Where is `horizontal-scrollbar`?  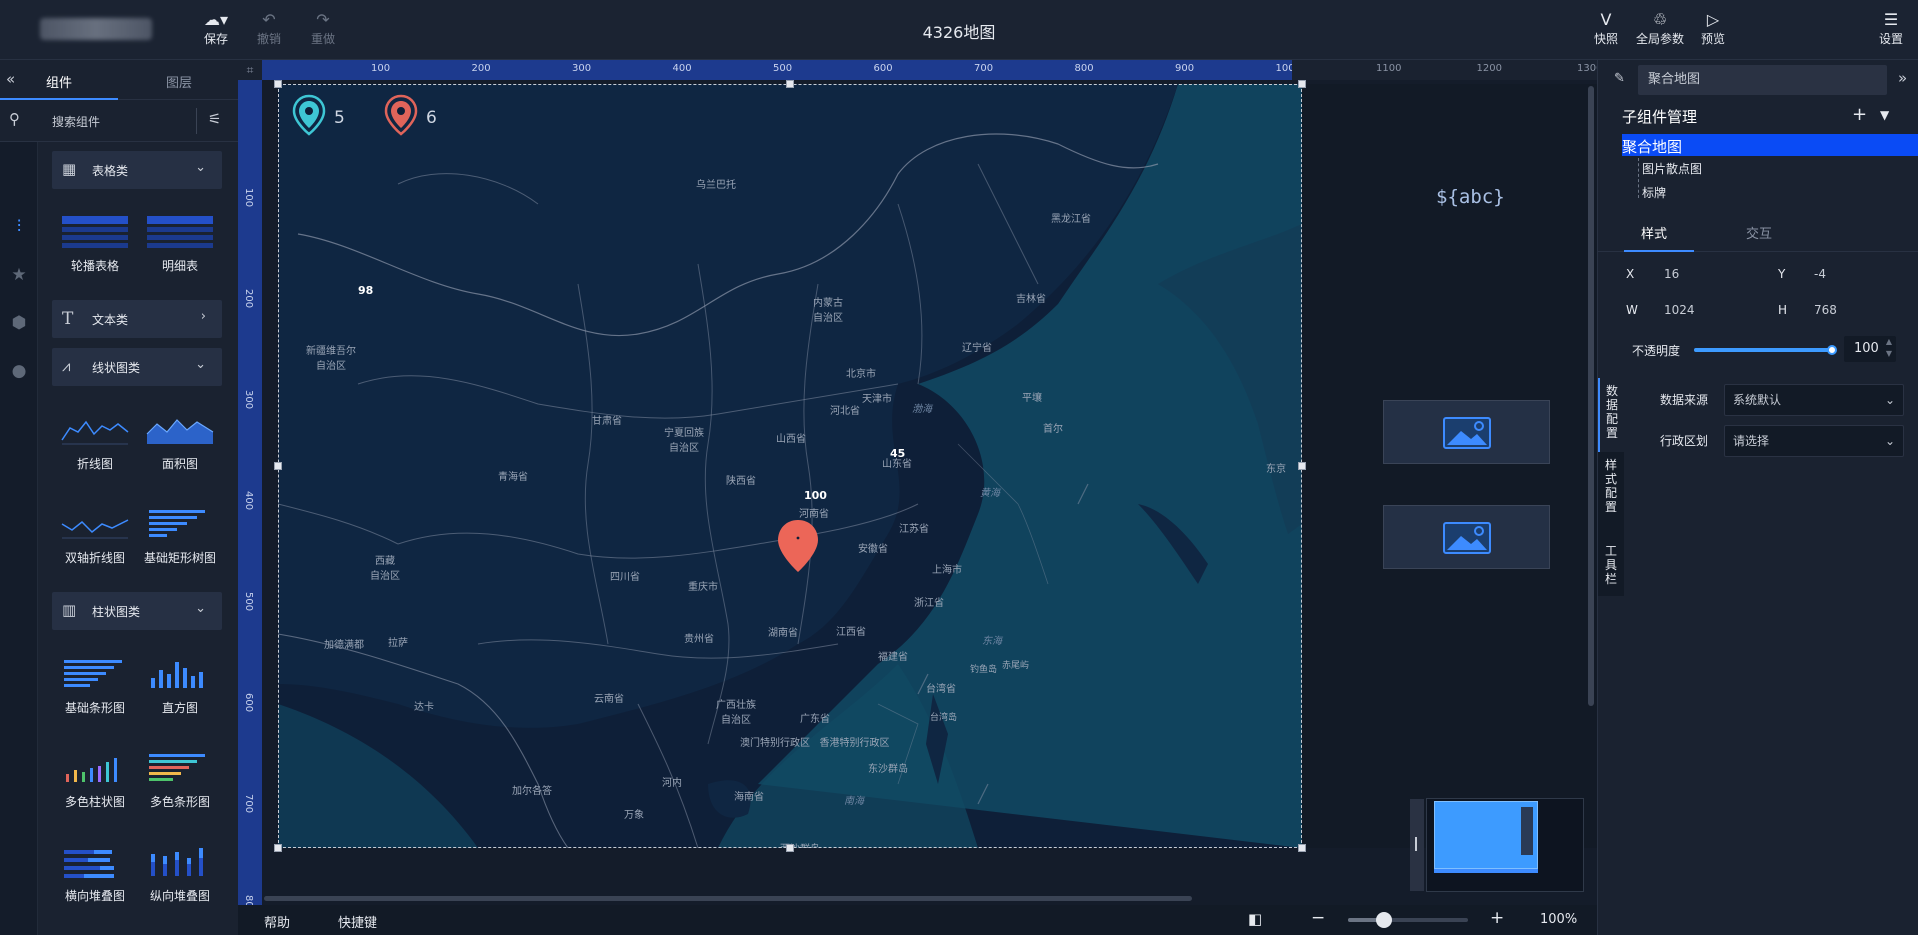
horizontal-scrollbar is located at coordinates (728, 898).